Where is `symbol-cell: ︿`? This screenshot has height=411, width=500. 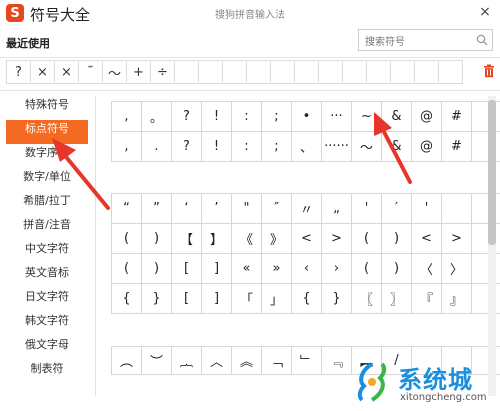
symbol-cell: ︿ is located at coordinates (217, 361).